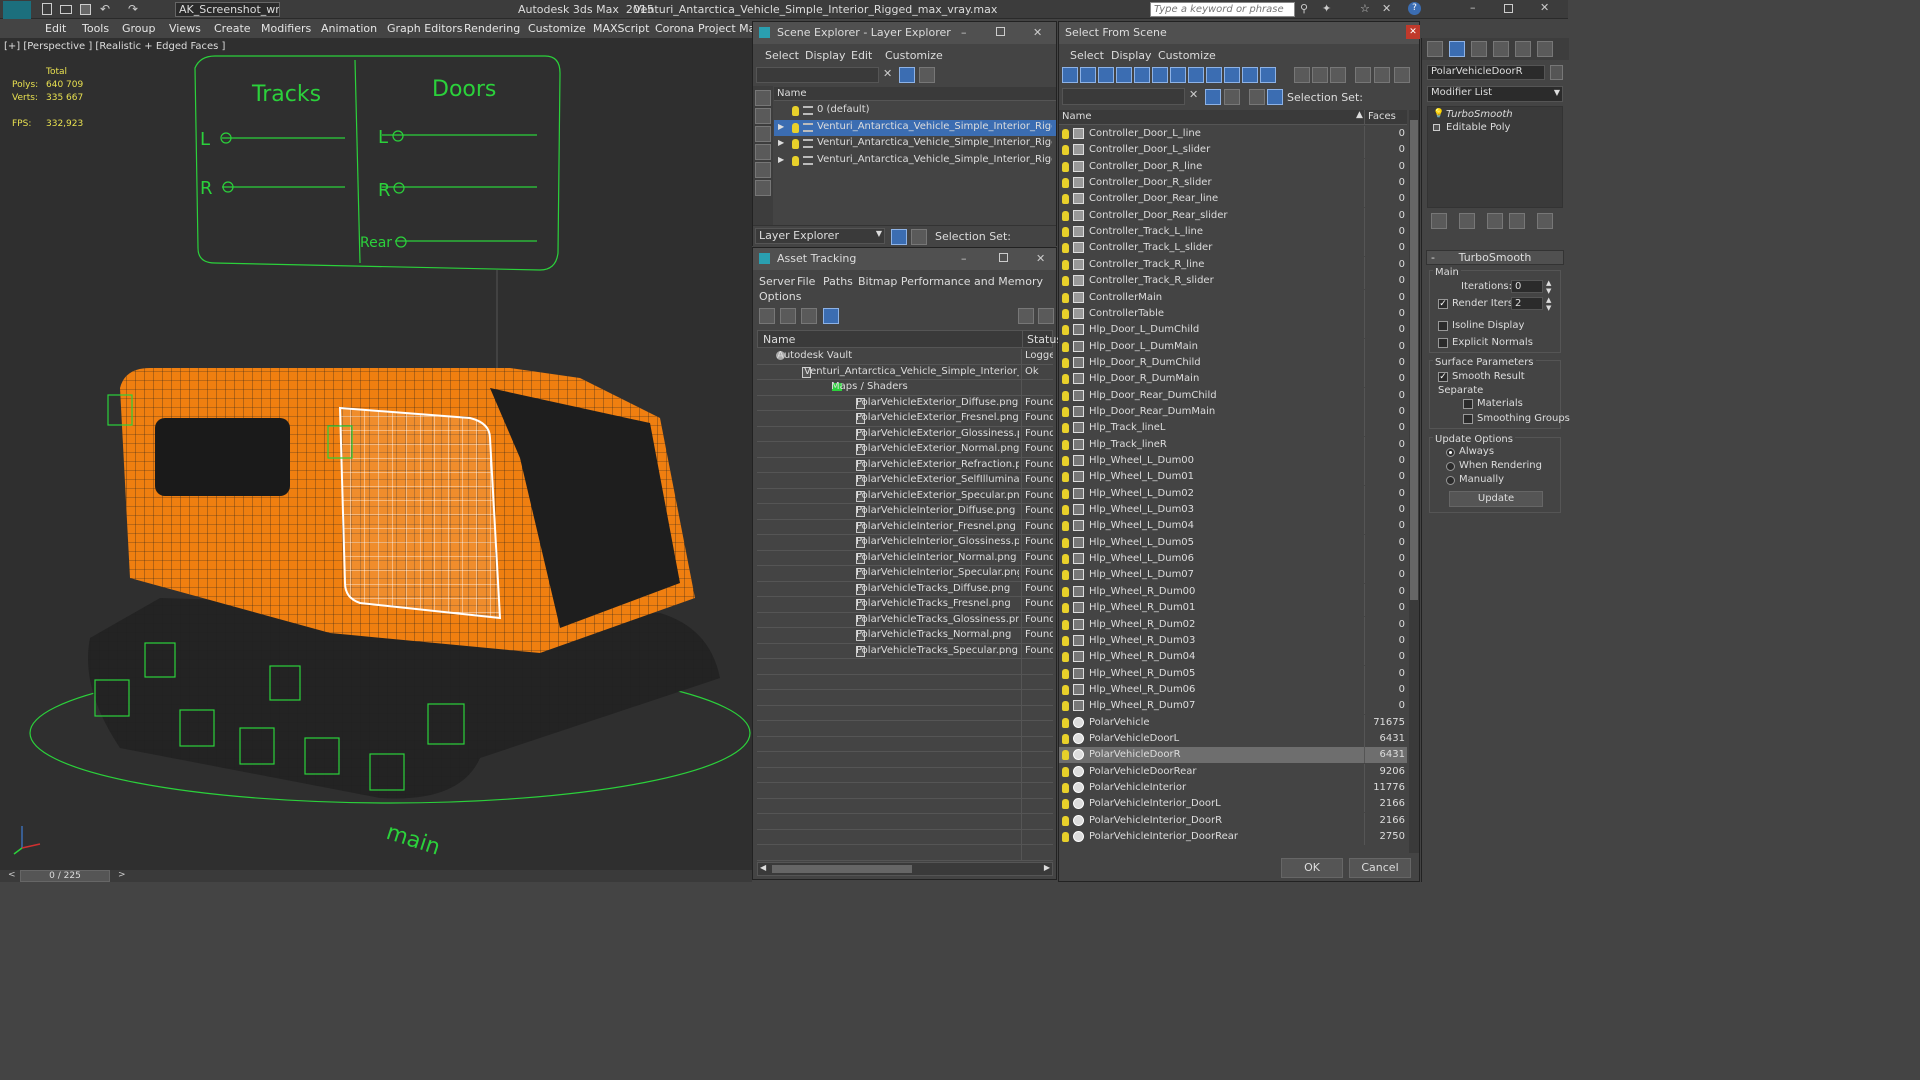 This screenshot has height=1080, width=1920. Describe the element at coordinates (1123, 96) in the screenshot. I see `sfs-search-input` at that location.